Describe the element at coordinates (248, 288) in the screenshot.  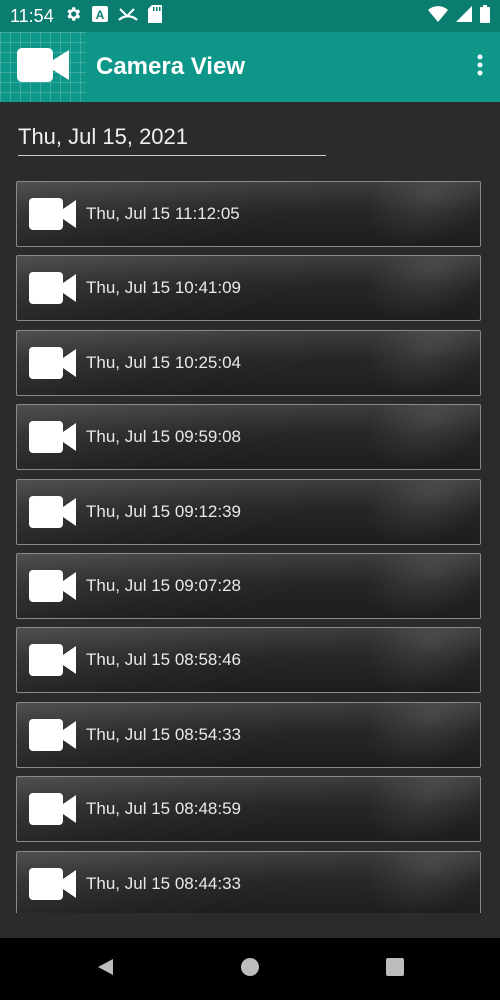
I see `recording-item: Thu, Jul 15 10:41:09` at that location.